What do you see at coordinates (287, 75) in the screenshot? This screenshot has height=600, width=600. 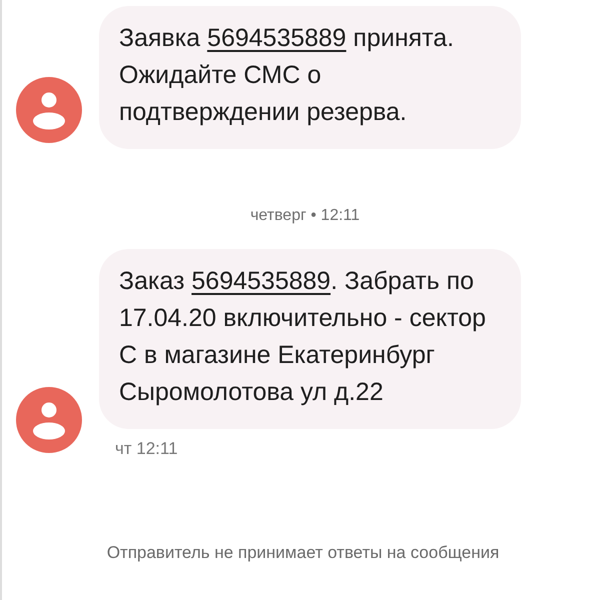 I see `message-text: Заявка 5694535889 принята. Ожидайте СМС о подтверждении резерва.` at bounding box center [287, 75].